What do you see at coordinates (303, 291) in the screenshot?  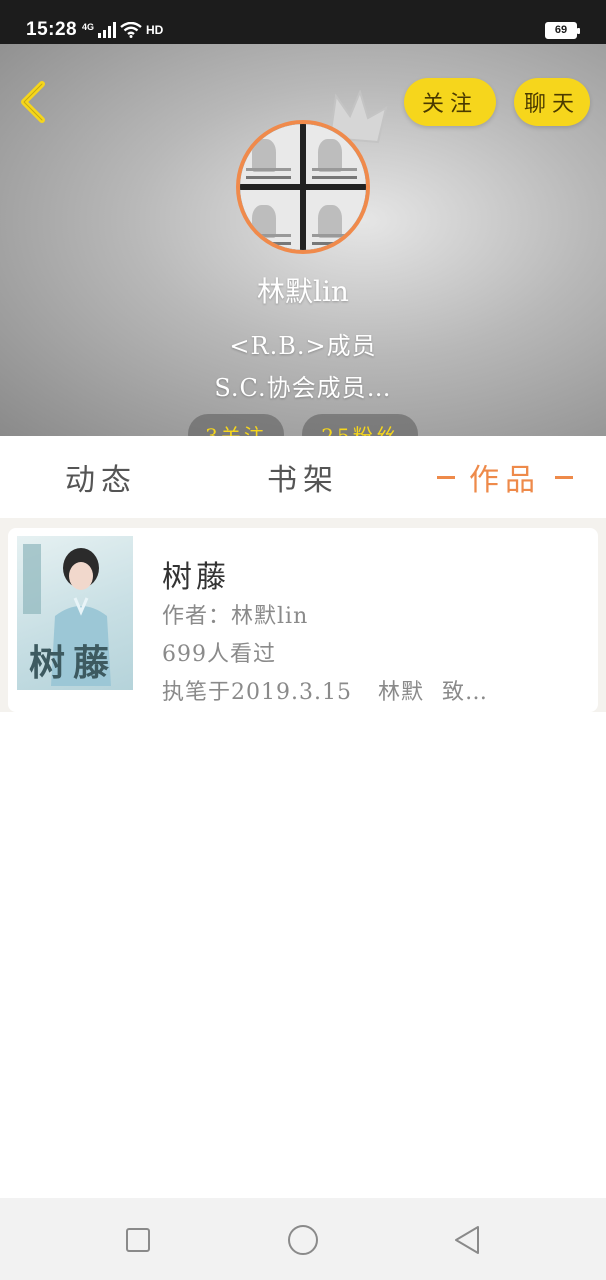 I see `user-name: 林默lin` at bounding box center [303, 291].